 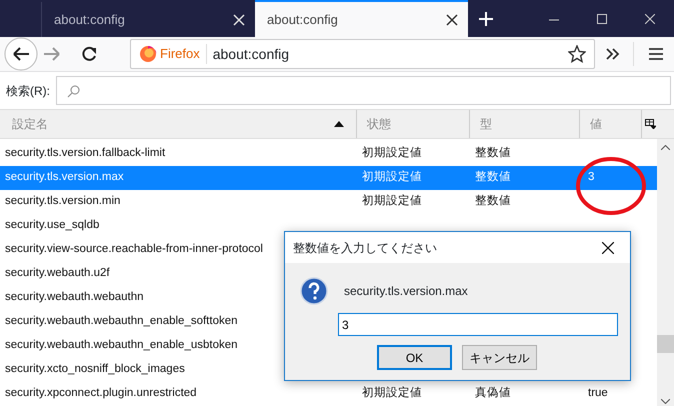 What do you see at coordinates (328, 394) in the screenshot?
I see `table-row: security.xpconnect.plugin.unrestricted 初期設定値 真偽値 true` at bounding box center [328, 394].